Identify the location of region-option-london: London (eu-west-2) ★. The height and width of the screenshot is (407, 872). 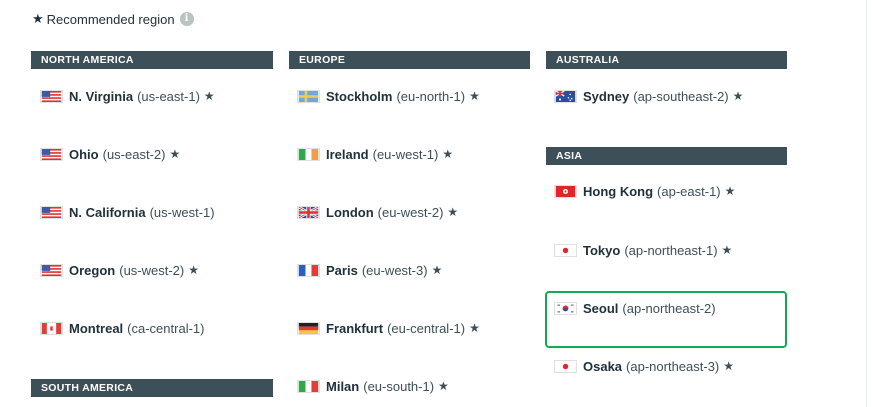
(377, 212).